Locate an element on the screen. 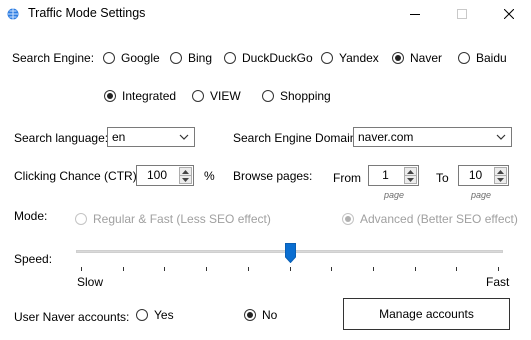 Image resolution: width=531 pixels, height=340 pixels. search-engine-domain-select: naver.com is located at coordinates (432, 137).